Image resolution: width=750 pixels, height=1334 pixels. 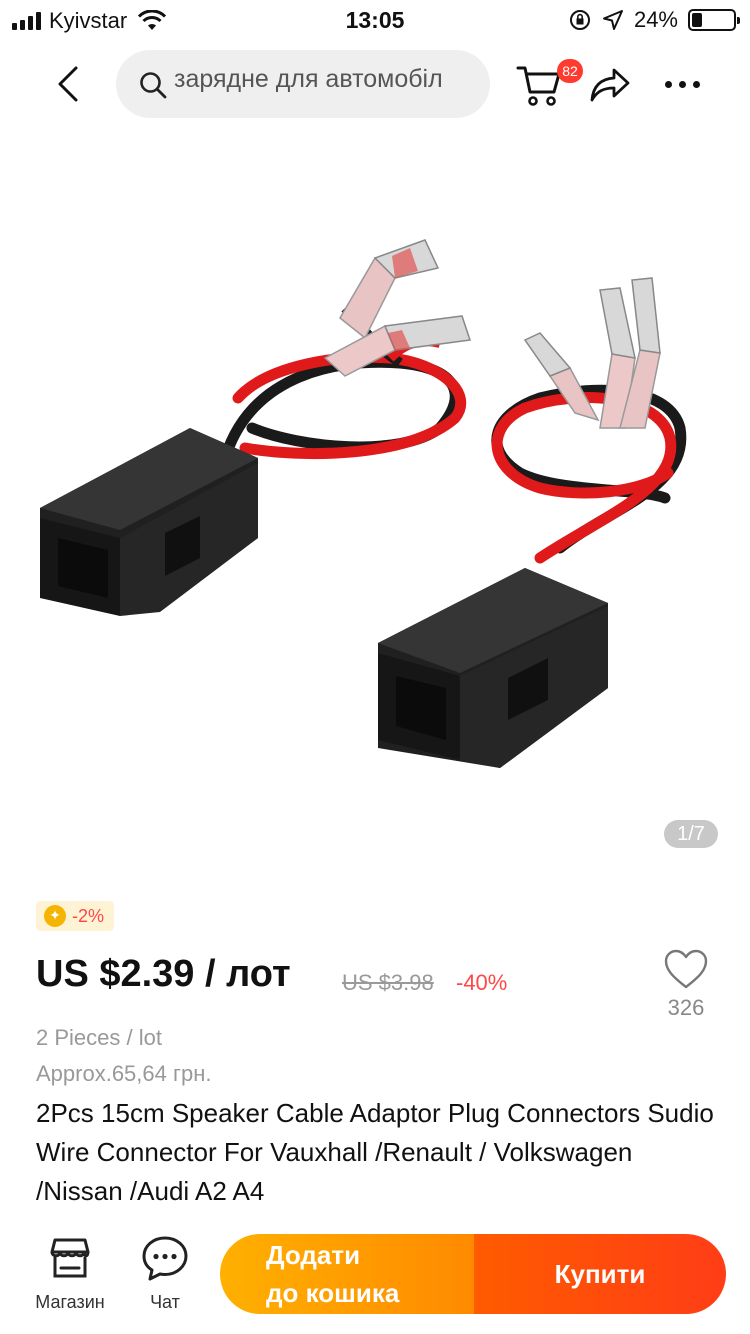 I want to click on add-to-cart-label-line1: Додати, so click(x=313, y=1255).